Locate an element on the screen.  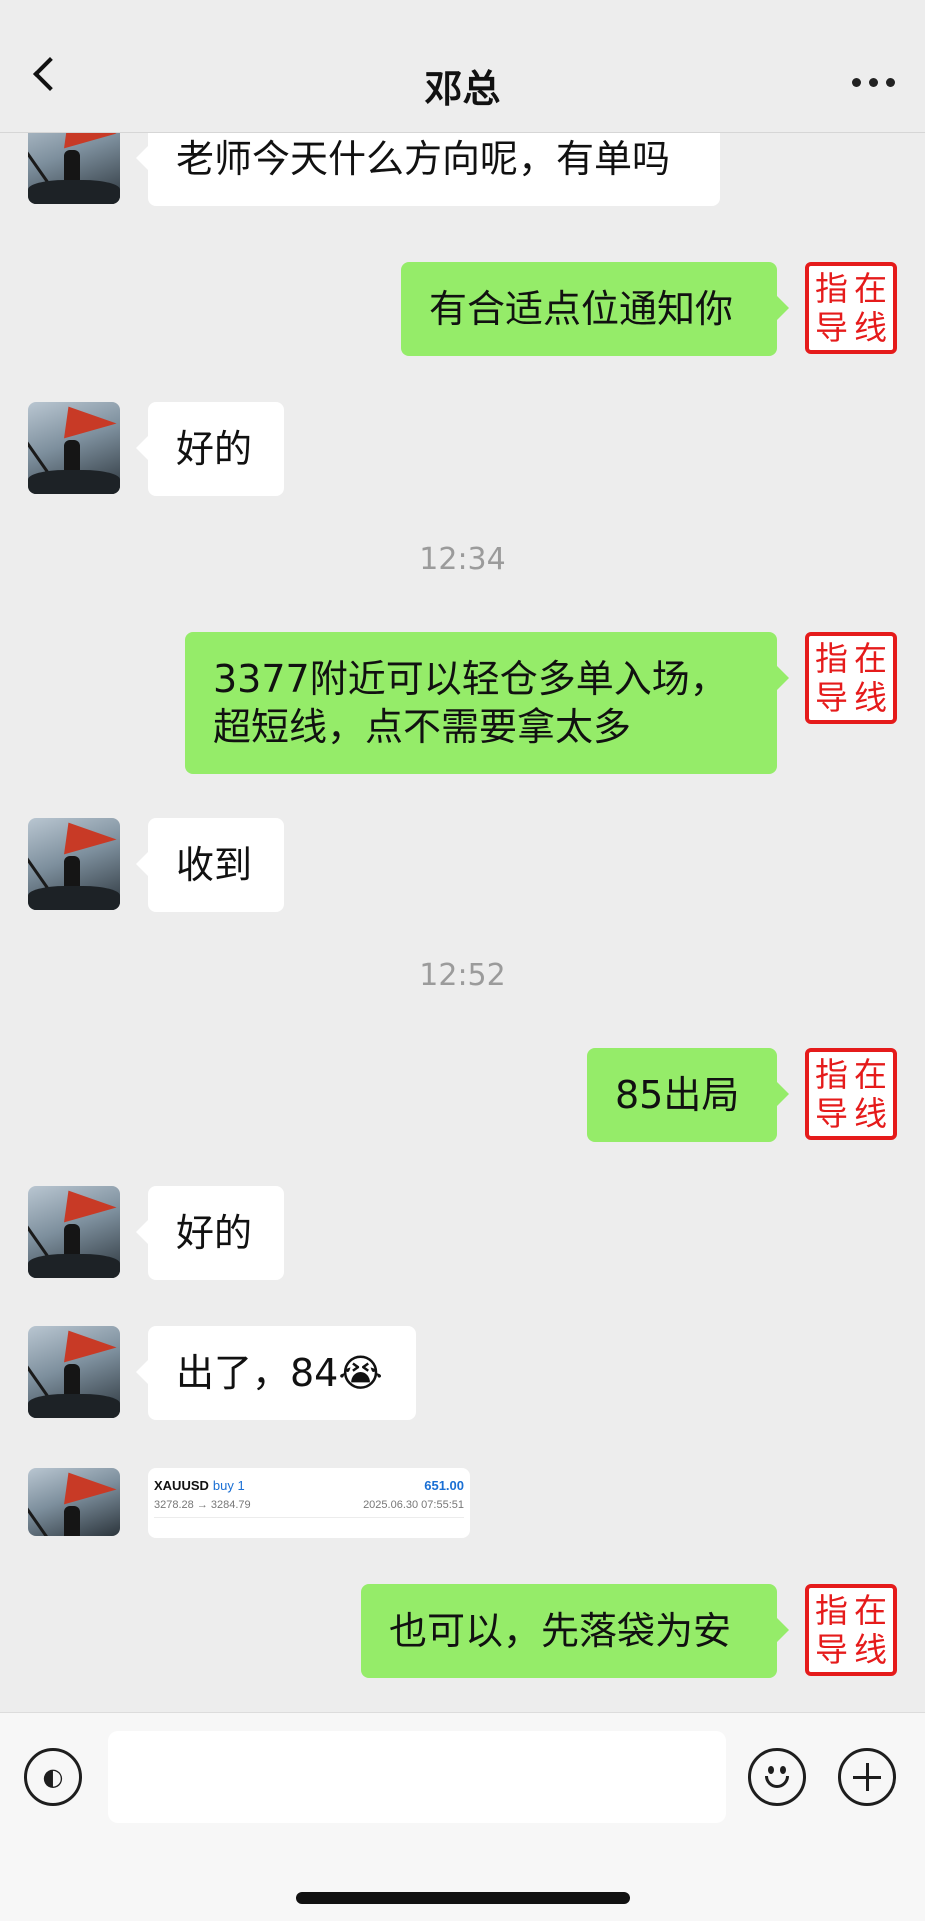
message-bubble-outgoing: 3377附近可以轻仓多单入场， 超短线，点不需要拿太多 is located at coordinates (487, 703).